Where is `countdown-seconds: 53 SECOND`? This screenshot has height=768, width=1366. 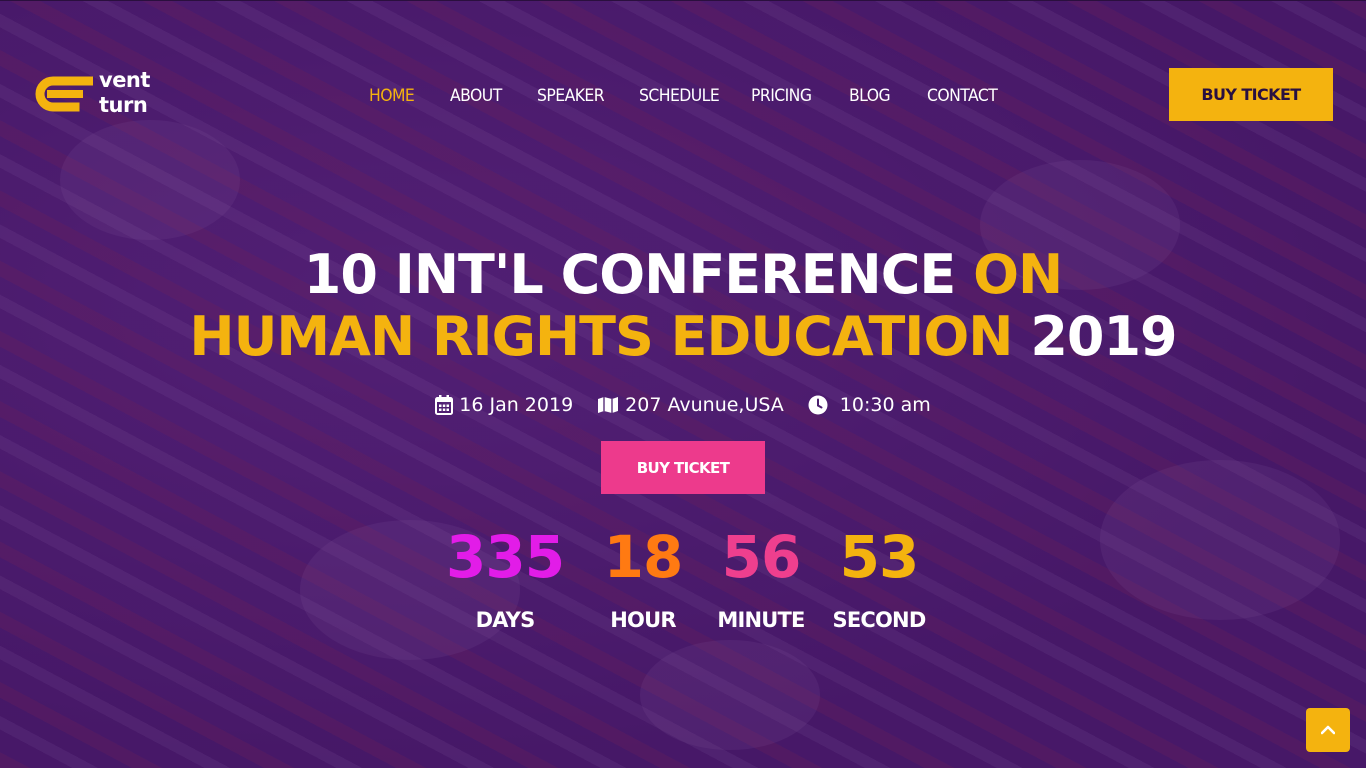
countdown-seconds: 53 SECOND is located at coordinates (879, 578).